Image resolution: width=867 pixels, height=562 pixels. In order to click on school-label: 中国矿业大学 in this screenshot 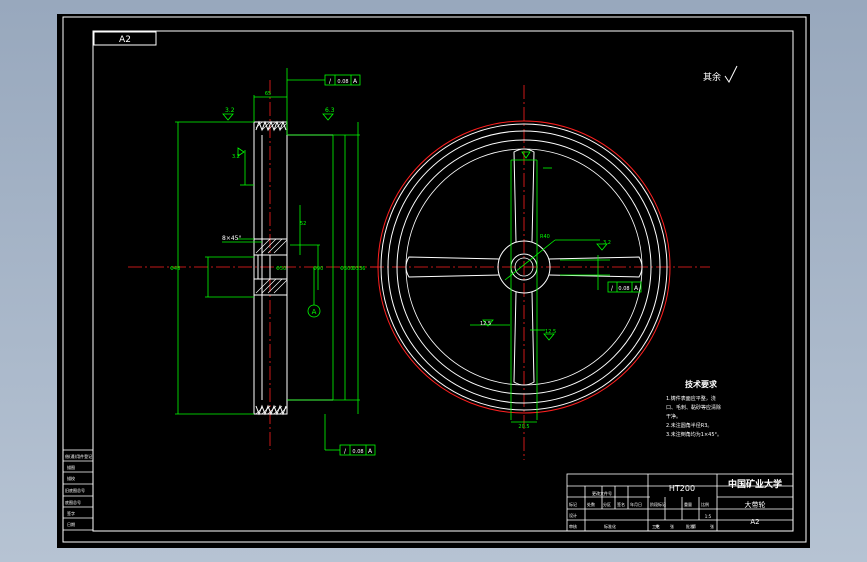, I will do `click(755, 484)`.